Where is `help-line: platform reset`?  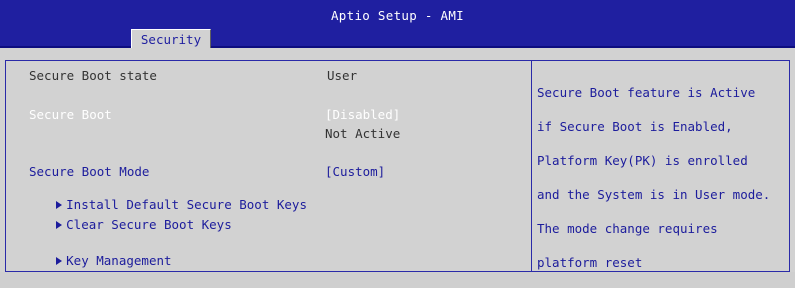 help-line: platform reset is located at coordinates (590, 262).